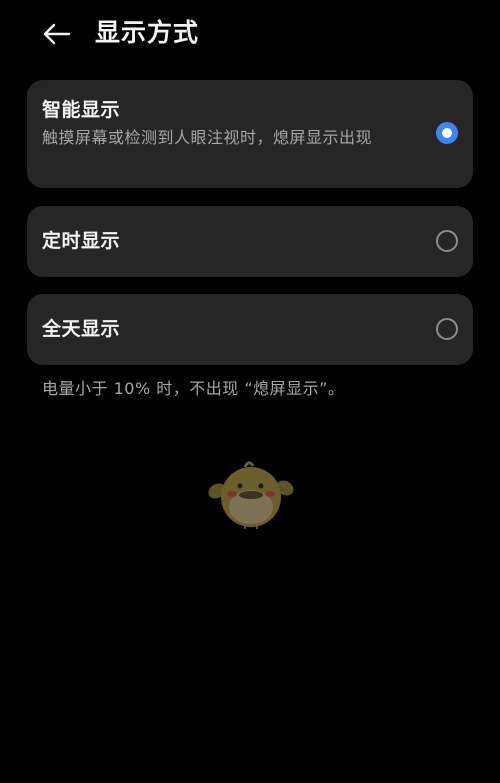 The image size is (500, 783). Describe the element at coordinates (81, 329) in the screenshot. I see `option-title: 全天显示` at that location.